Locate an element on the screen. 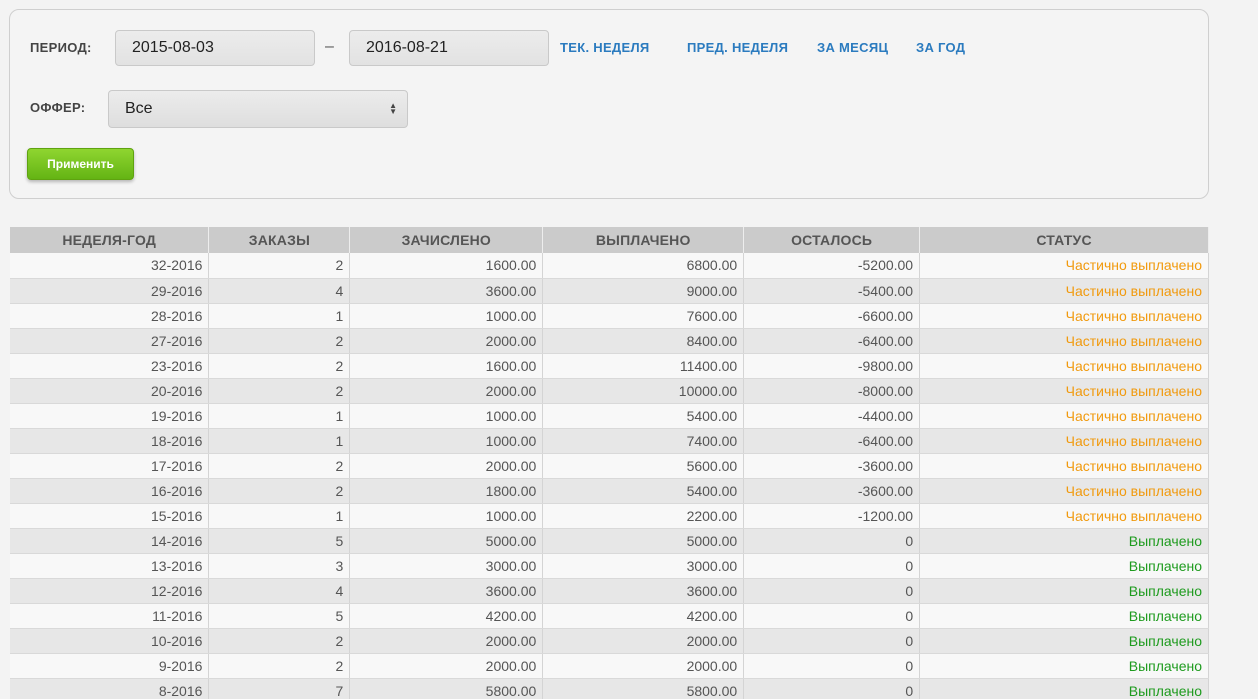  cell-remaining: -5400.00 is located at coordinates (832, 291).